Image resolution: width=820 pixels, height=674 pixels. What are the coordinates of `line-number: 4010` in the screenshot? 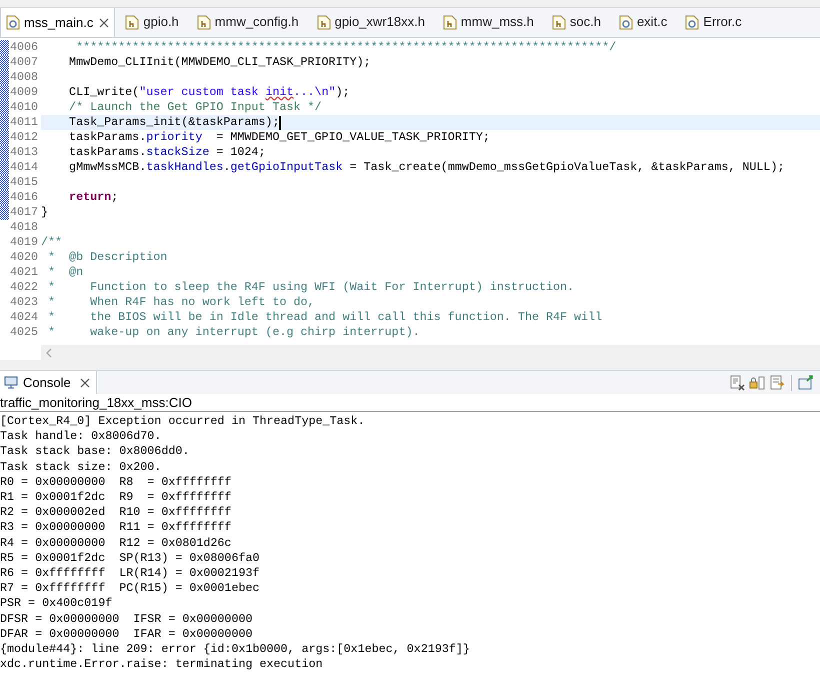 It's located at (24, 107).